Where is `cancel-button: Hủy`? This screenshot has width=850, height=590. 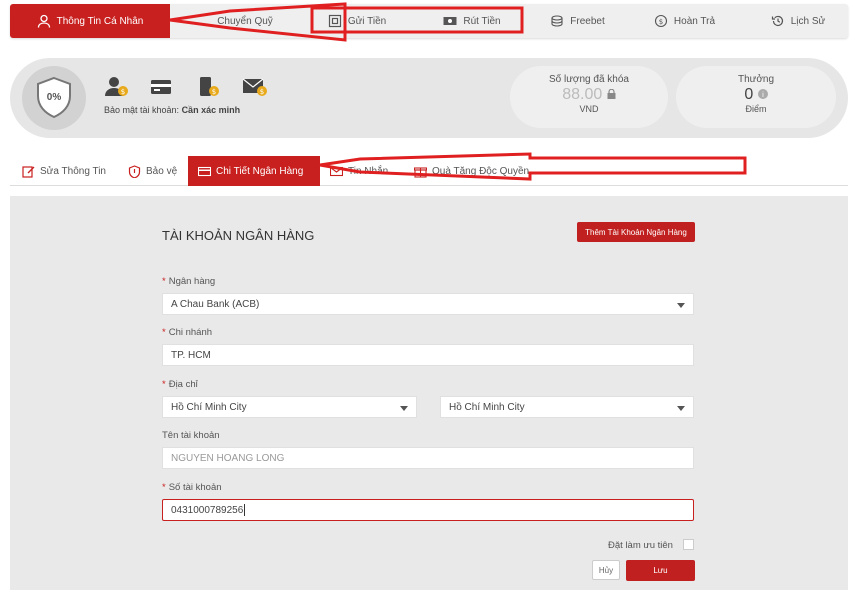
cancel-button: Hủy is located at coordinates (606, 570).